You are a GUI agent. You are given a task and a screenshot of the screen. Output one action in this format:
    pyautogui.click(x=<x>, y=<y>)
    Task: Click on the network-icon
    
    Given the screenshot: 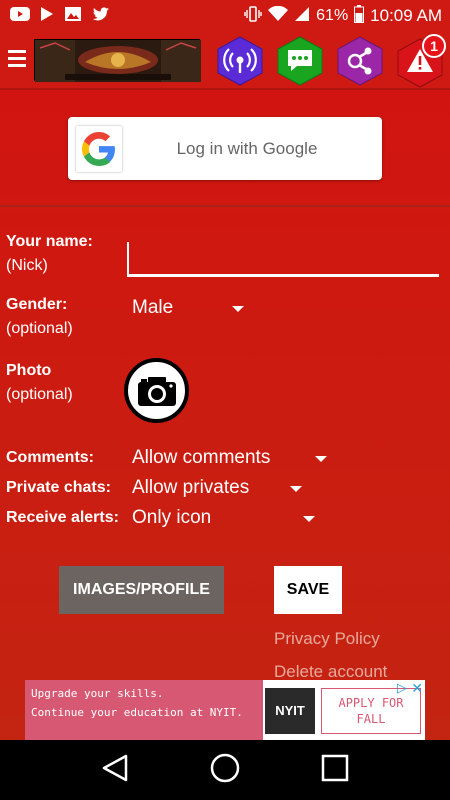 What is the action you would take?
    pyautogui.click(x=360, y=61)
    